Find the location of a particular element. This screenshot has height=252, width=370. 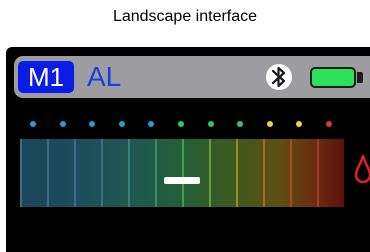

battery-icon is located at coordinates (333, 77).